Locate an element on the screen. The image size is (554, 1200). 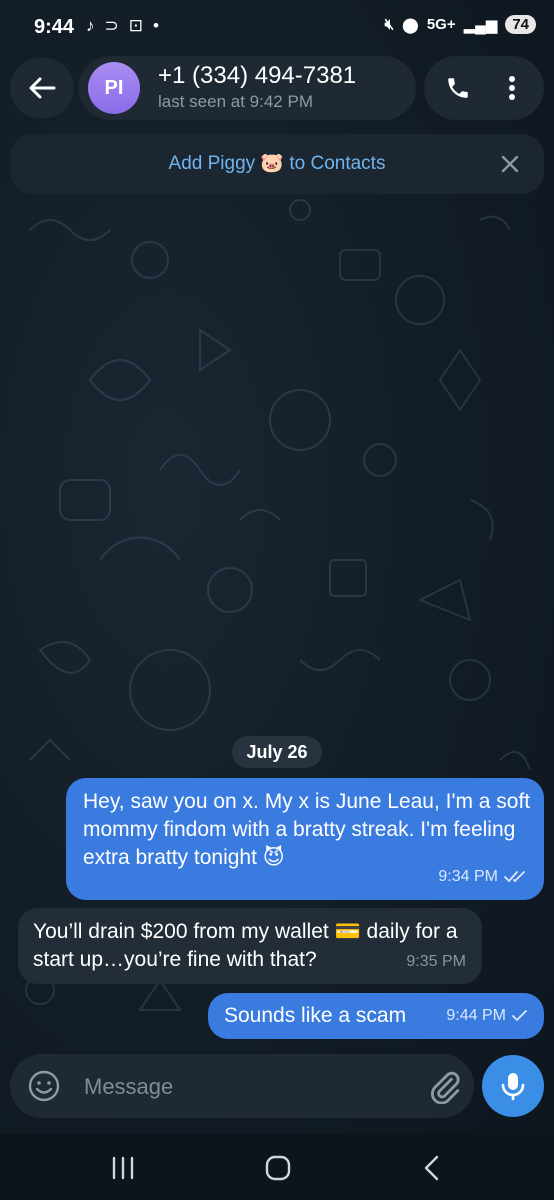
recents-icon is located at coordinates (123, 1168).